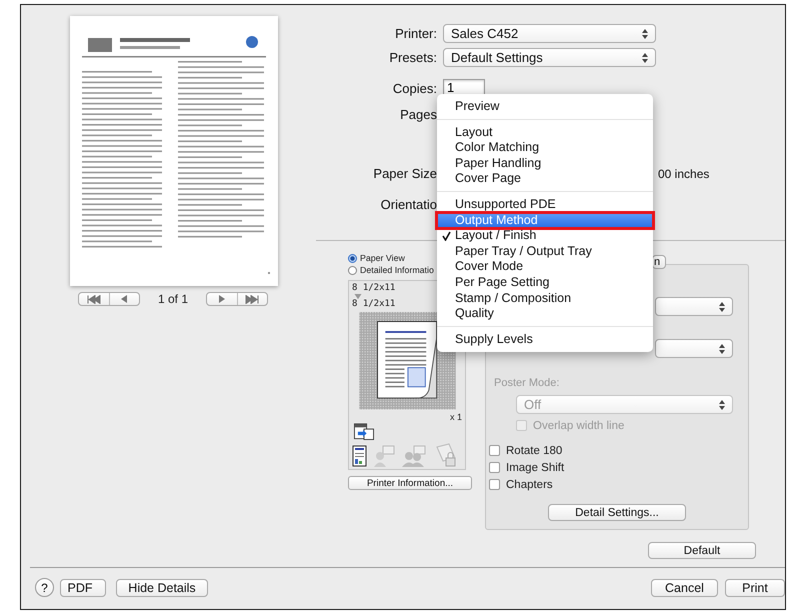  I want to click on down-triangle-icon, so click(358, 297).